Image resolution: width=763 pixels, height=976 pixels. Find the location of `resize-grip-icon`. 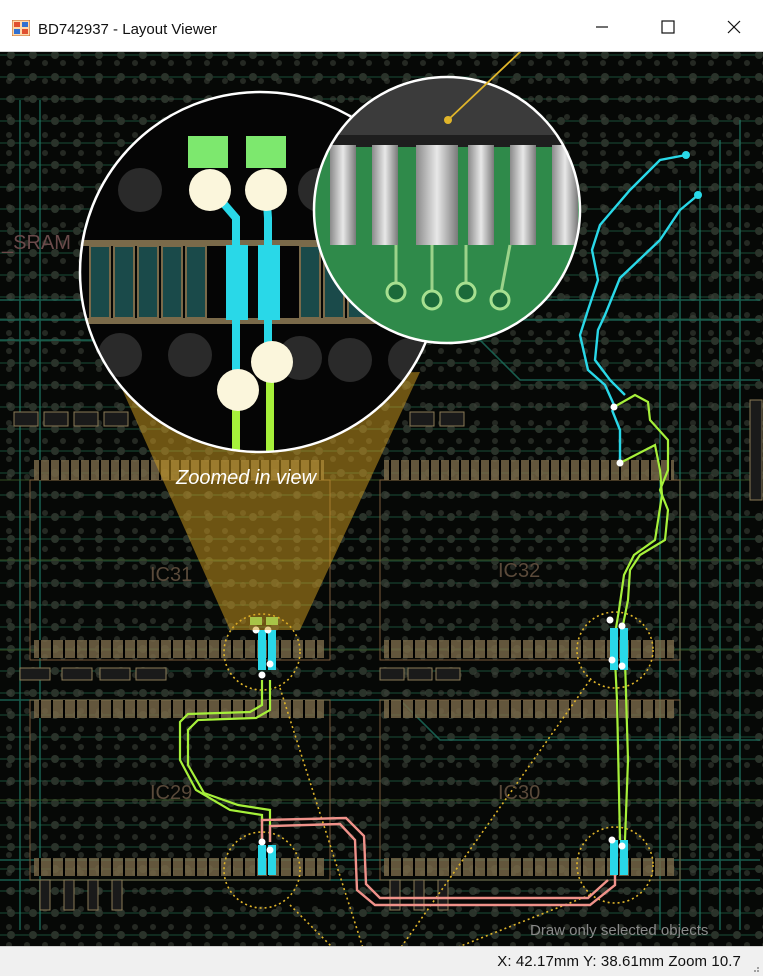

resize-grip-icon is located at coordinates (755, 968).